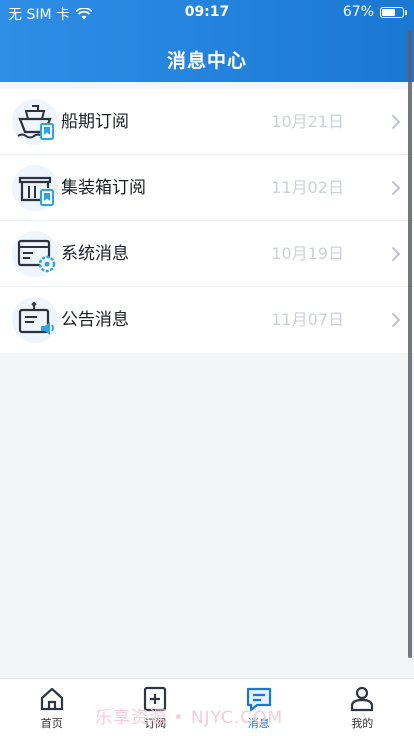  Describe the element at coordinates (362, 723) in the screenshot. I see `tab-label: 我的` at that location.